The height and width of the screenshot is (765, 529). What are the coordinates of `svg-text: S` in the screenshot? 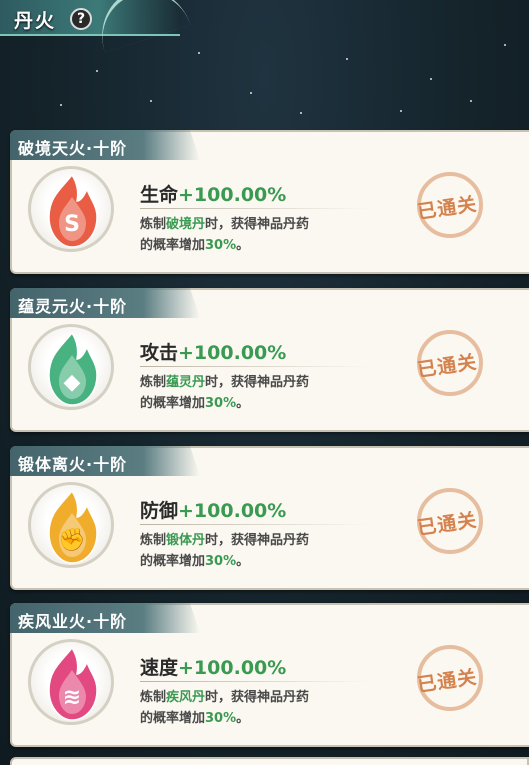 It's located at (72, 224).